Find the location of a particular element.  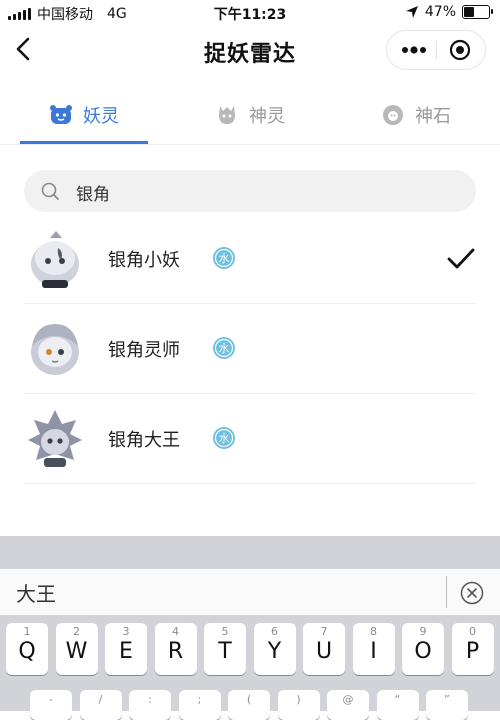

keyboard-input-text: 大王 is located at coordinates (36, 594).